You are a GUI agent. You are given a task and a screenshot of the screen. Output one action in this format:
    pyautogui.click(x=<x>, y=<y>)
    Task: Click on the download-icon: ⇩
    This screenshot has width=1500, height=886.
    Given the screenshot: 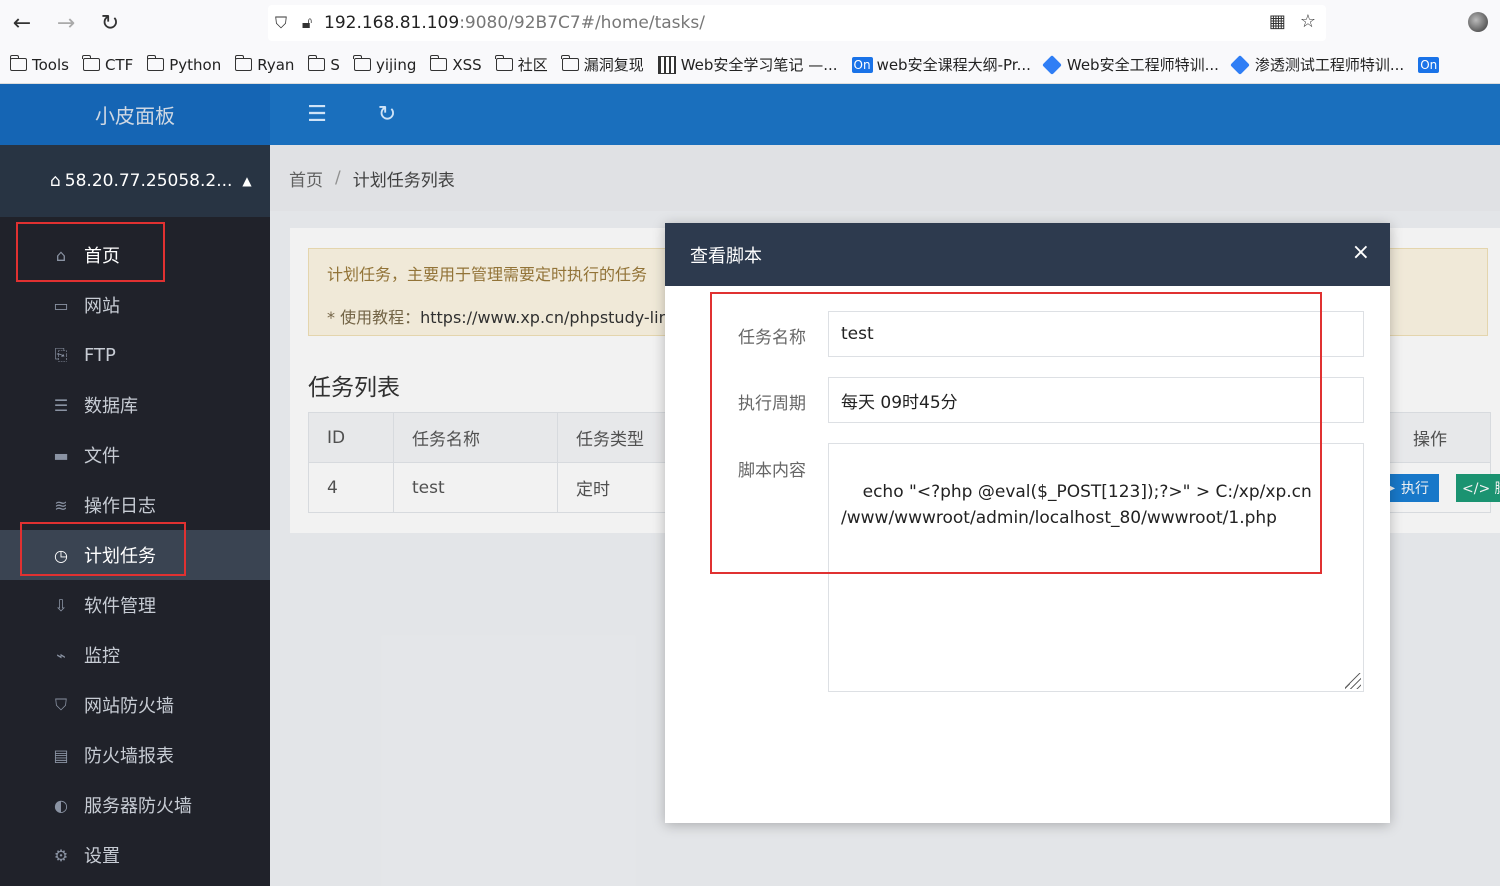 What is the action you would take?
    pyautogui.click(x=61, y=605)
    